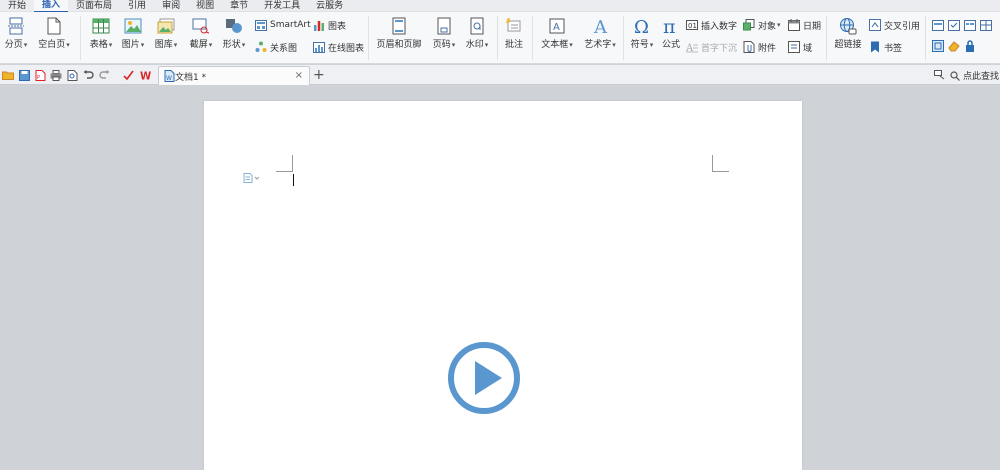 Image resolution: width=1000 pixels, height=470 pixels. What do you see at coordinates (56, 75) in the screenshot?
I see `print-icon` at bounding box center [56, 75].